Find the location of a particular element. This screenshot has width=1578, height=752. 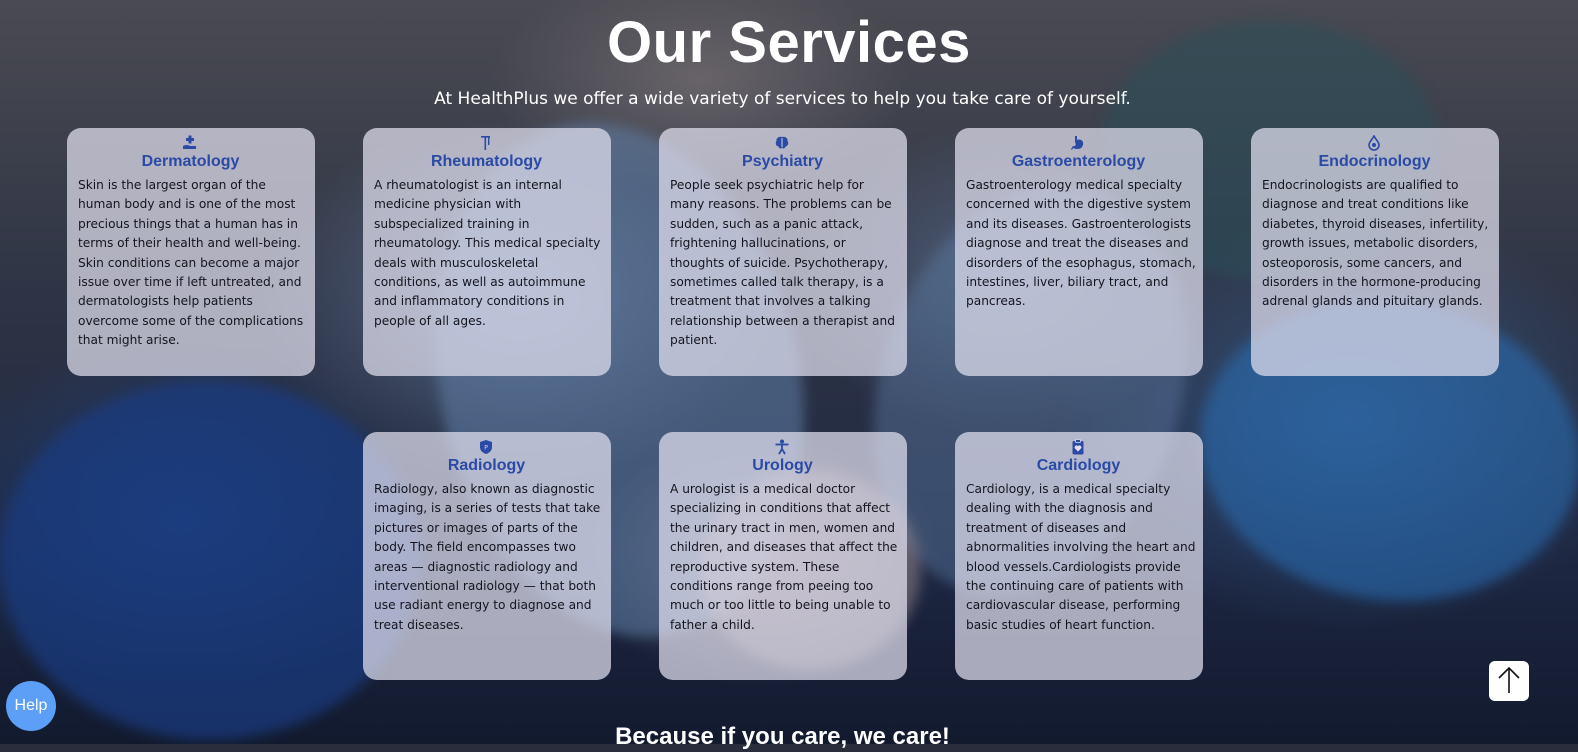

person-icon is located at coordinates (782, 447).